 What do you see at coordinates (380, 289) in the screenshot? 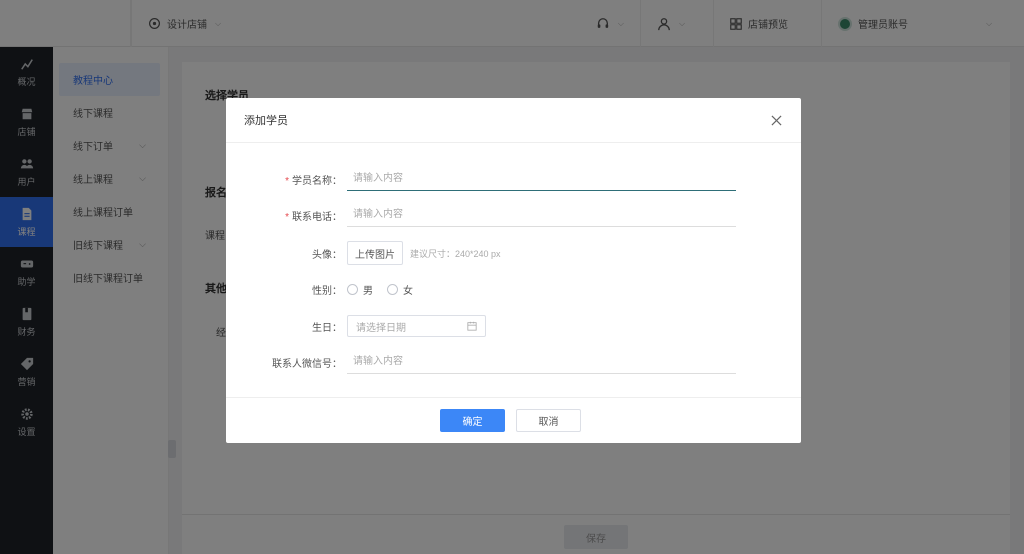
I see `gender-radio-group: 男 女` at bounding box center [380, 289].